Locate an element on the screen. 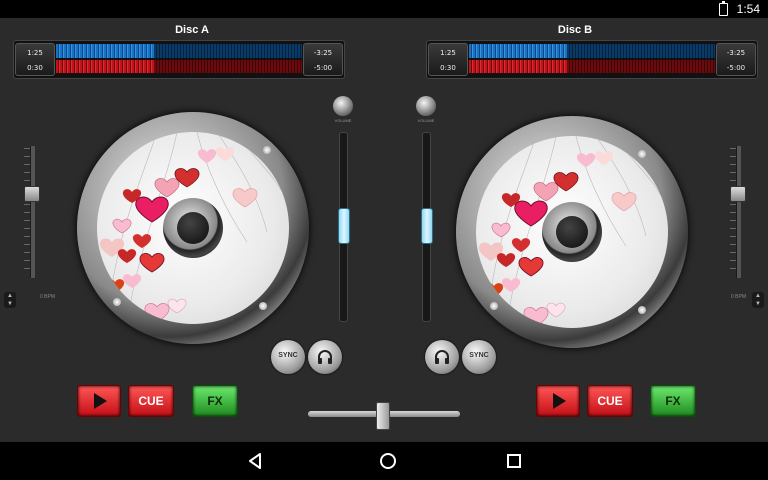  deck-b-pitch-arrows: ▲ ▼ is located at coordinates (758, 300).